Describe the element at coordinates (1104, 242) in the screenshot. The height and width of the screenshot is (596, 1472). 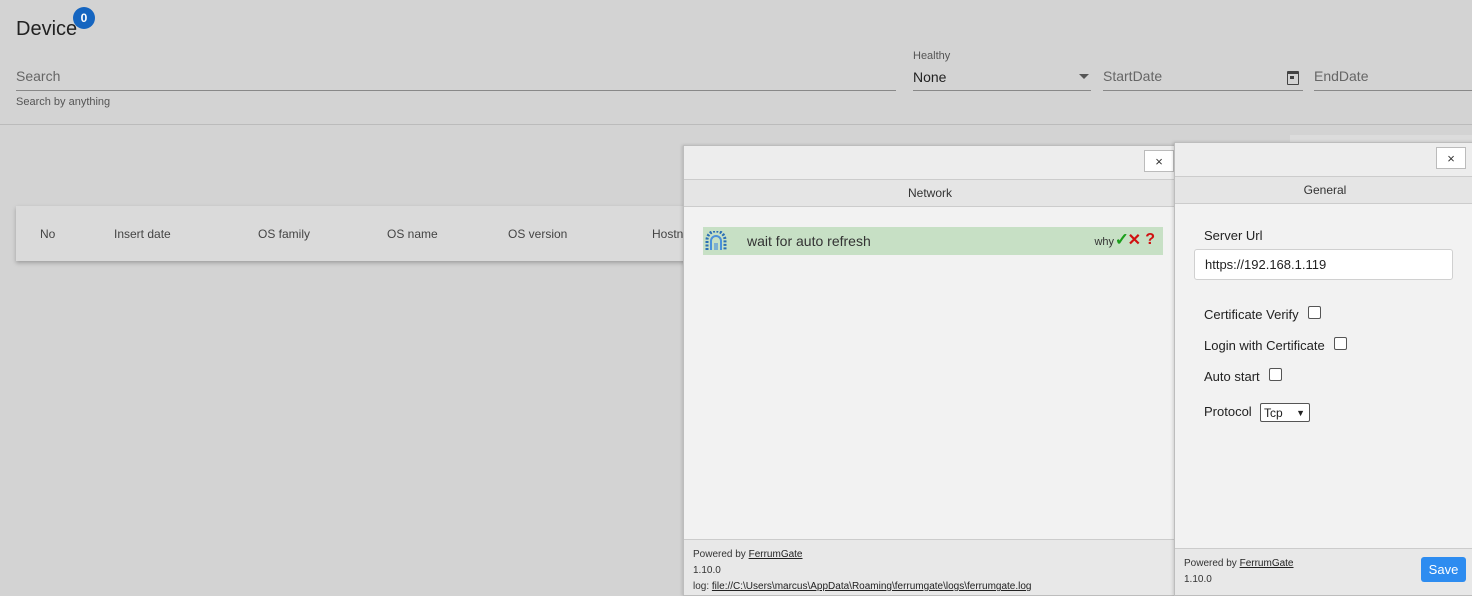
I see `why-link: why` at that location.